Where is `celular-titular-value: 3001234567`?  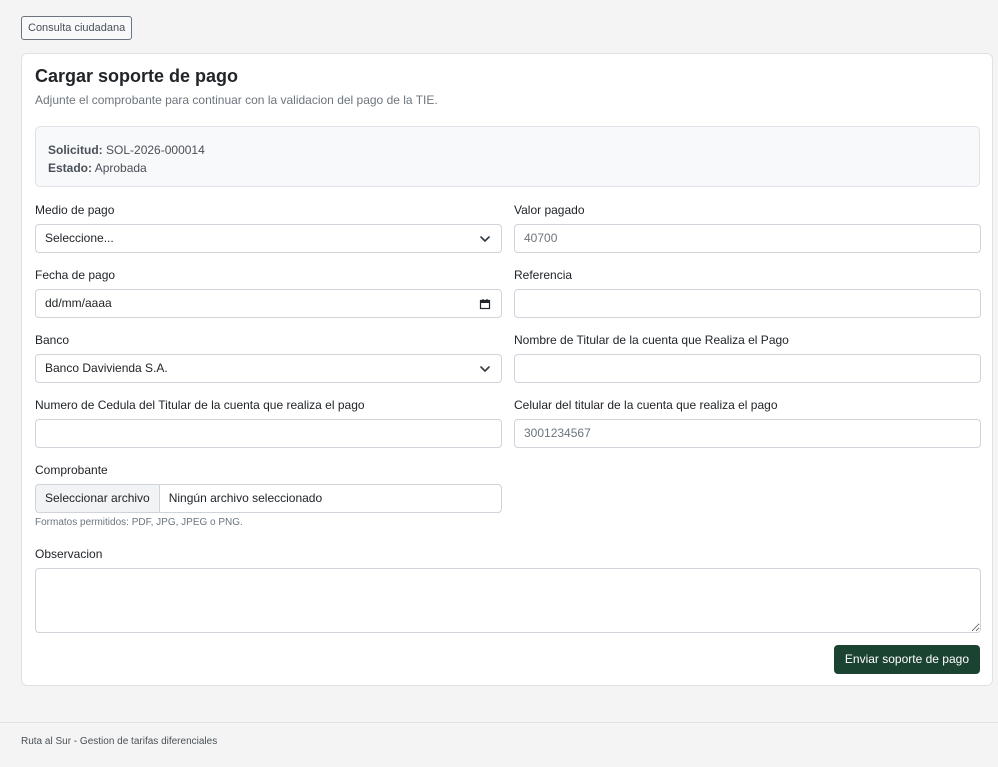 celular-titular-value: 3001234567 is located at coordinates (557, 433).